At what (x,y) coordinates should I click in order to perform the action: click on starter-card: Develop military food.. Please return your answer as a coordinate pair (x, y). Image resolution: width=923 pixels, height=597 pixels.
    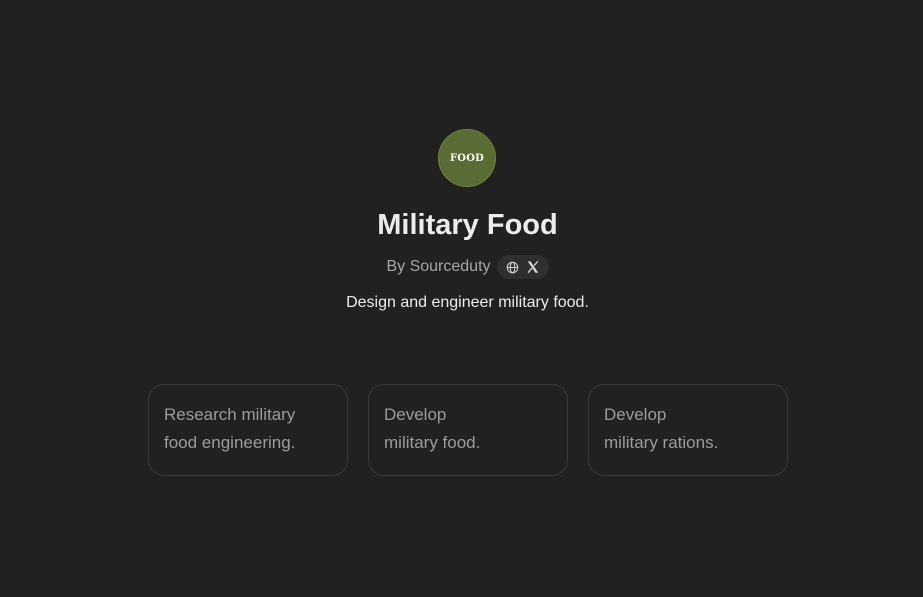
    Looking at the image, I should click on (468, 430).